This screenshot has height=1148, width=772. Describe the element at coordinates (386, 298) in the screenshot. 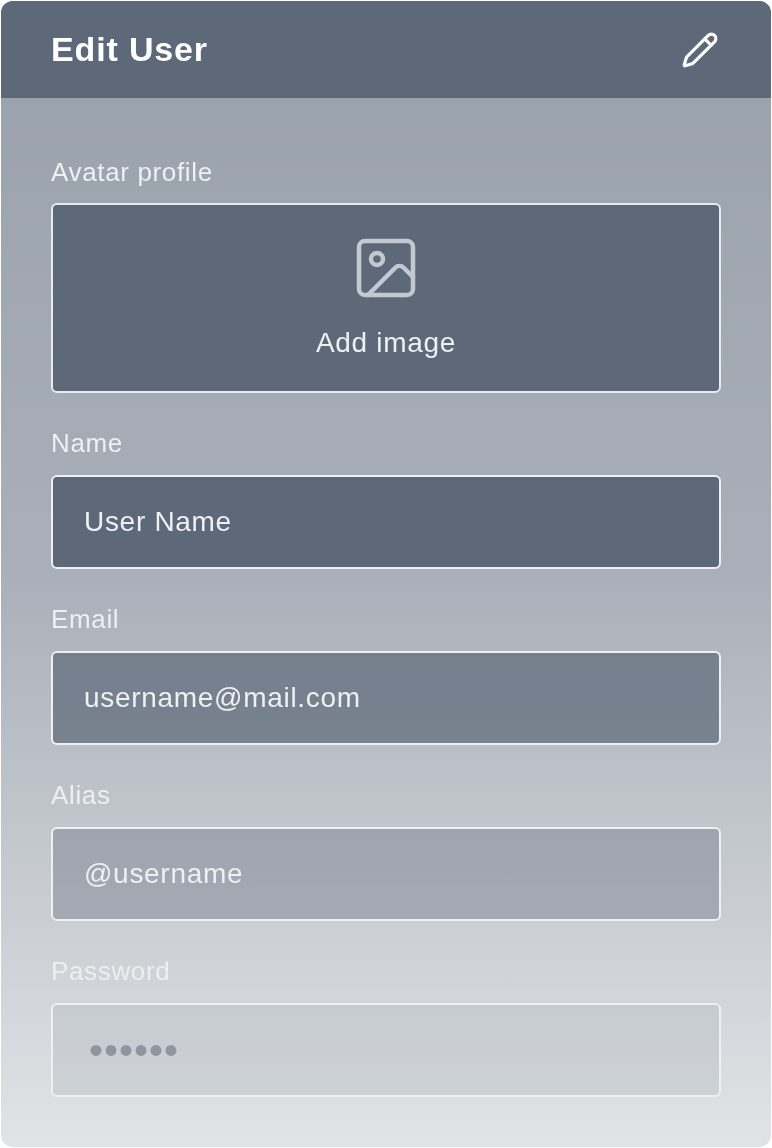

I see `add-image-button: Add image` at that location.